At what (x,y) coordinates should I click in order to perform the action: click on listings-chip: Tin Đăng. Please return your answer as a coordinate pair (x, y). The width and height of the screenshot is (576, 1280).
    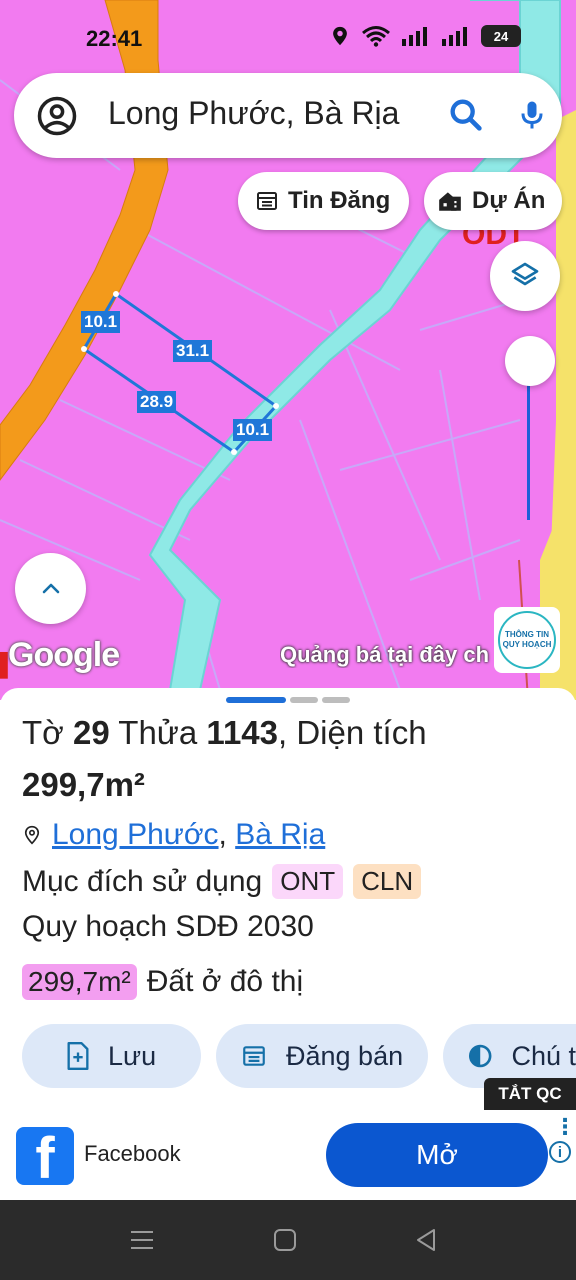
    Looking at the image, I should click on (323, 201).